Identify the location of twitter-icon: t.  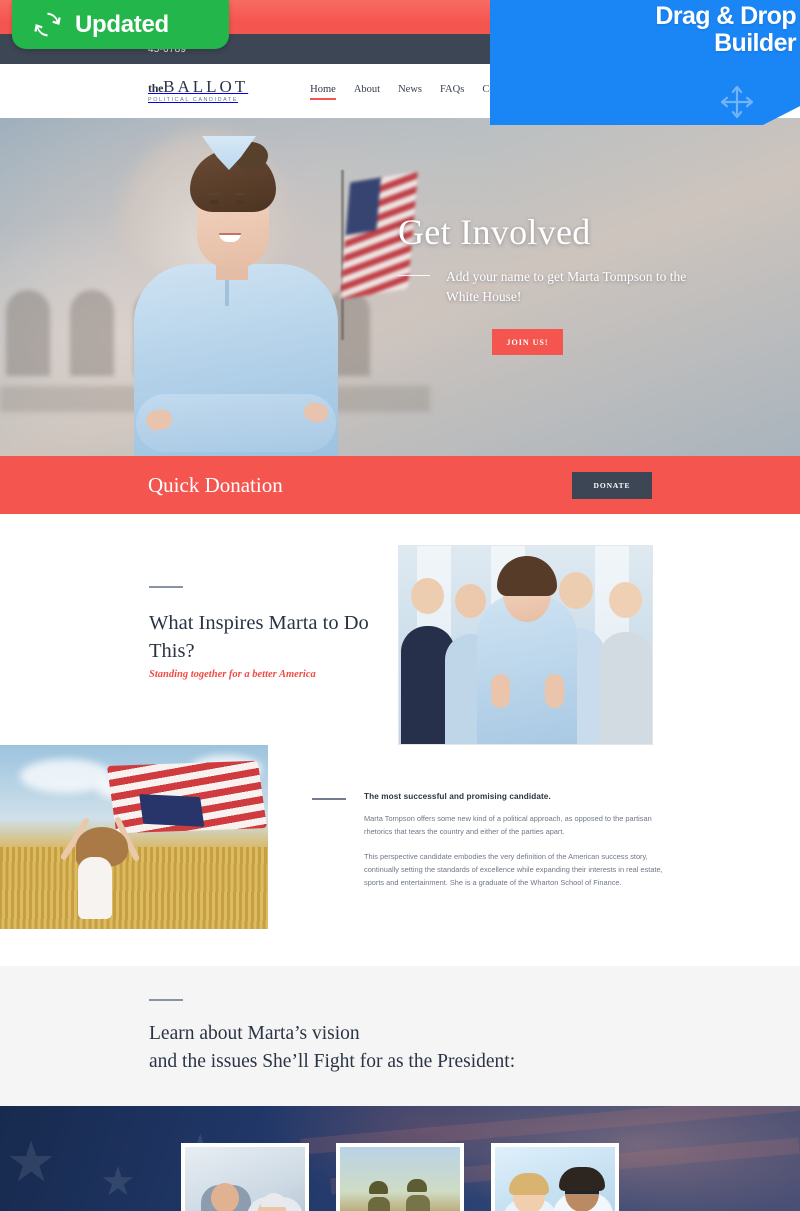
(630, 49).